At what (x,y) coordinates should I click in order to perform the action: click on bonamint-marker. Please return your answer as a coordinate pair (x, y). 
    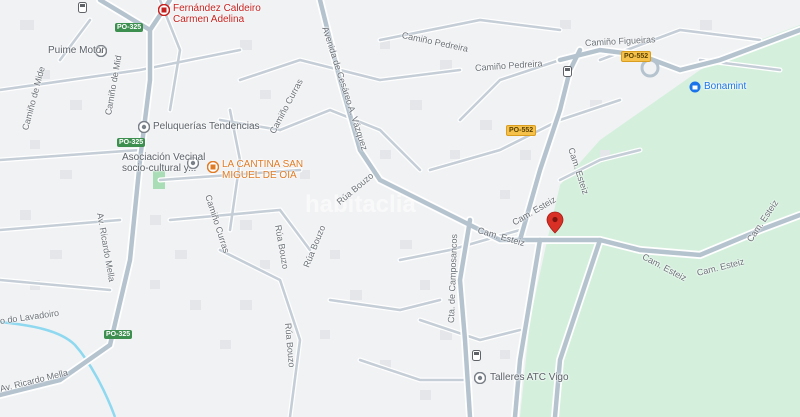
    Looking at the image, I should click on (695, 89).